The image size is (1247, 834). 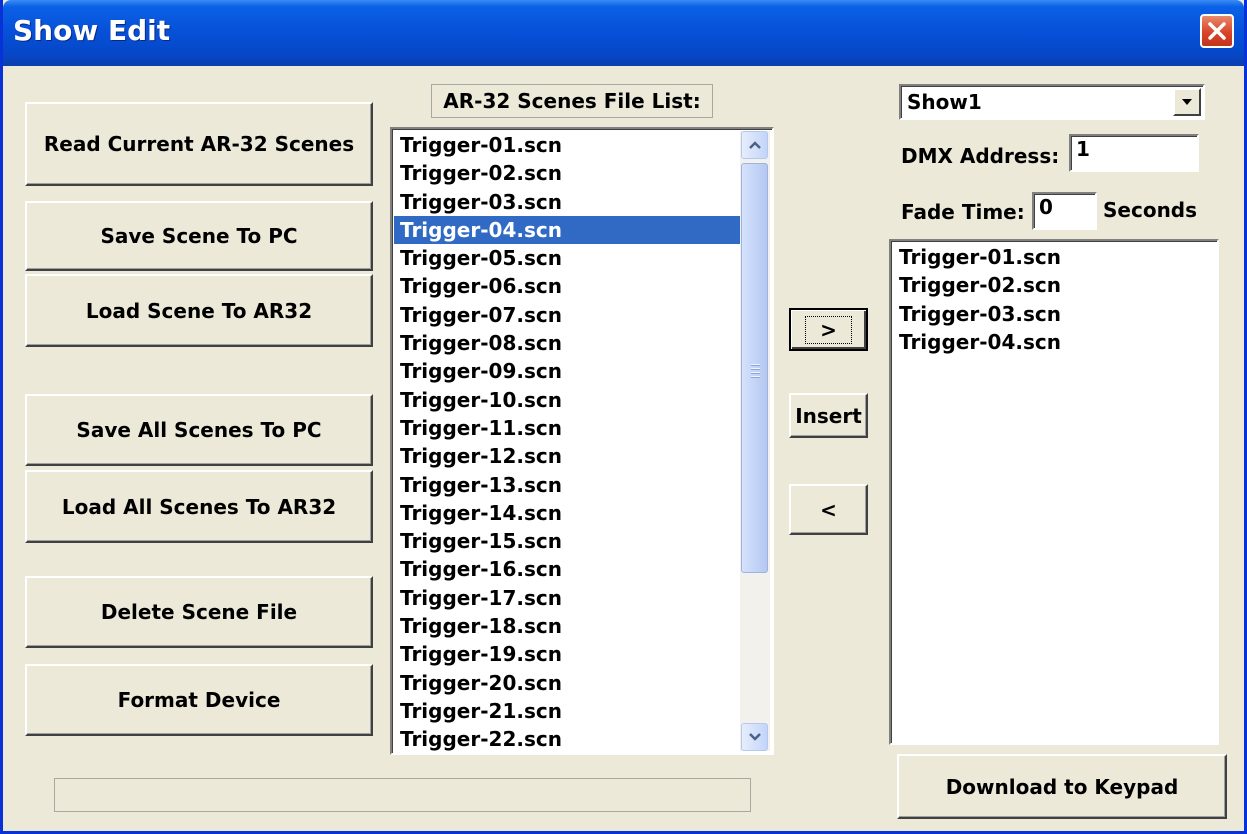 I want to click on save-all-scenes-to-pc-button: Save All Scenes To PC, so click(x=199, y=430).